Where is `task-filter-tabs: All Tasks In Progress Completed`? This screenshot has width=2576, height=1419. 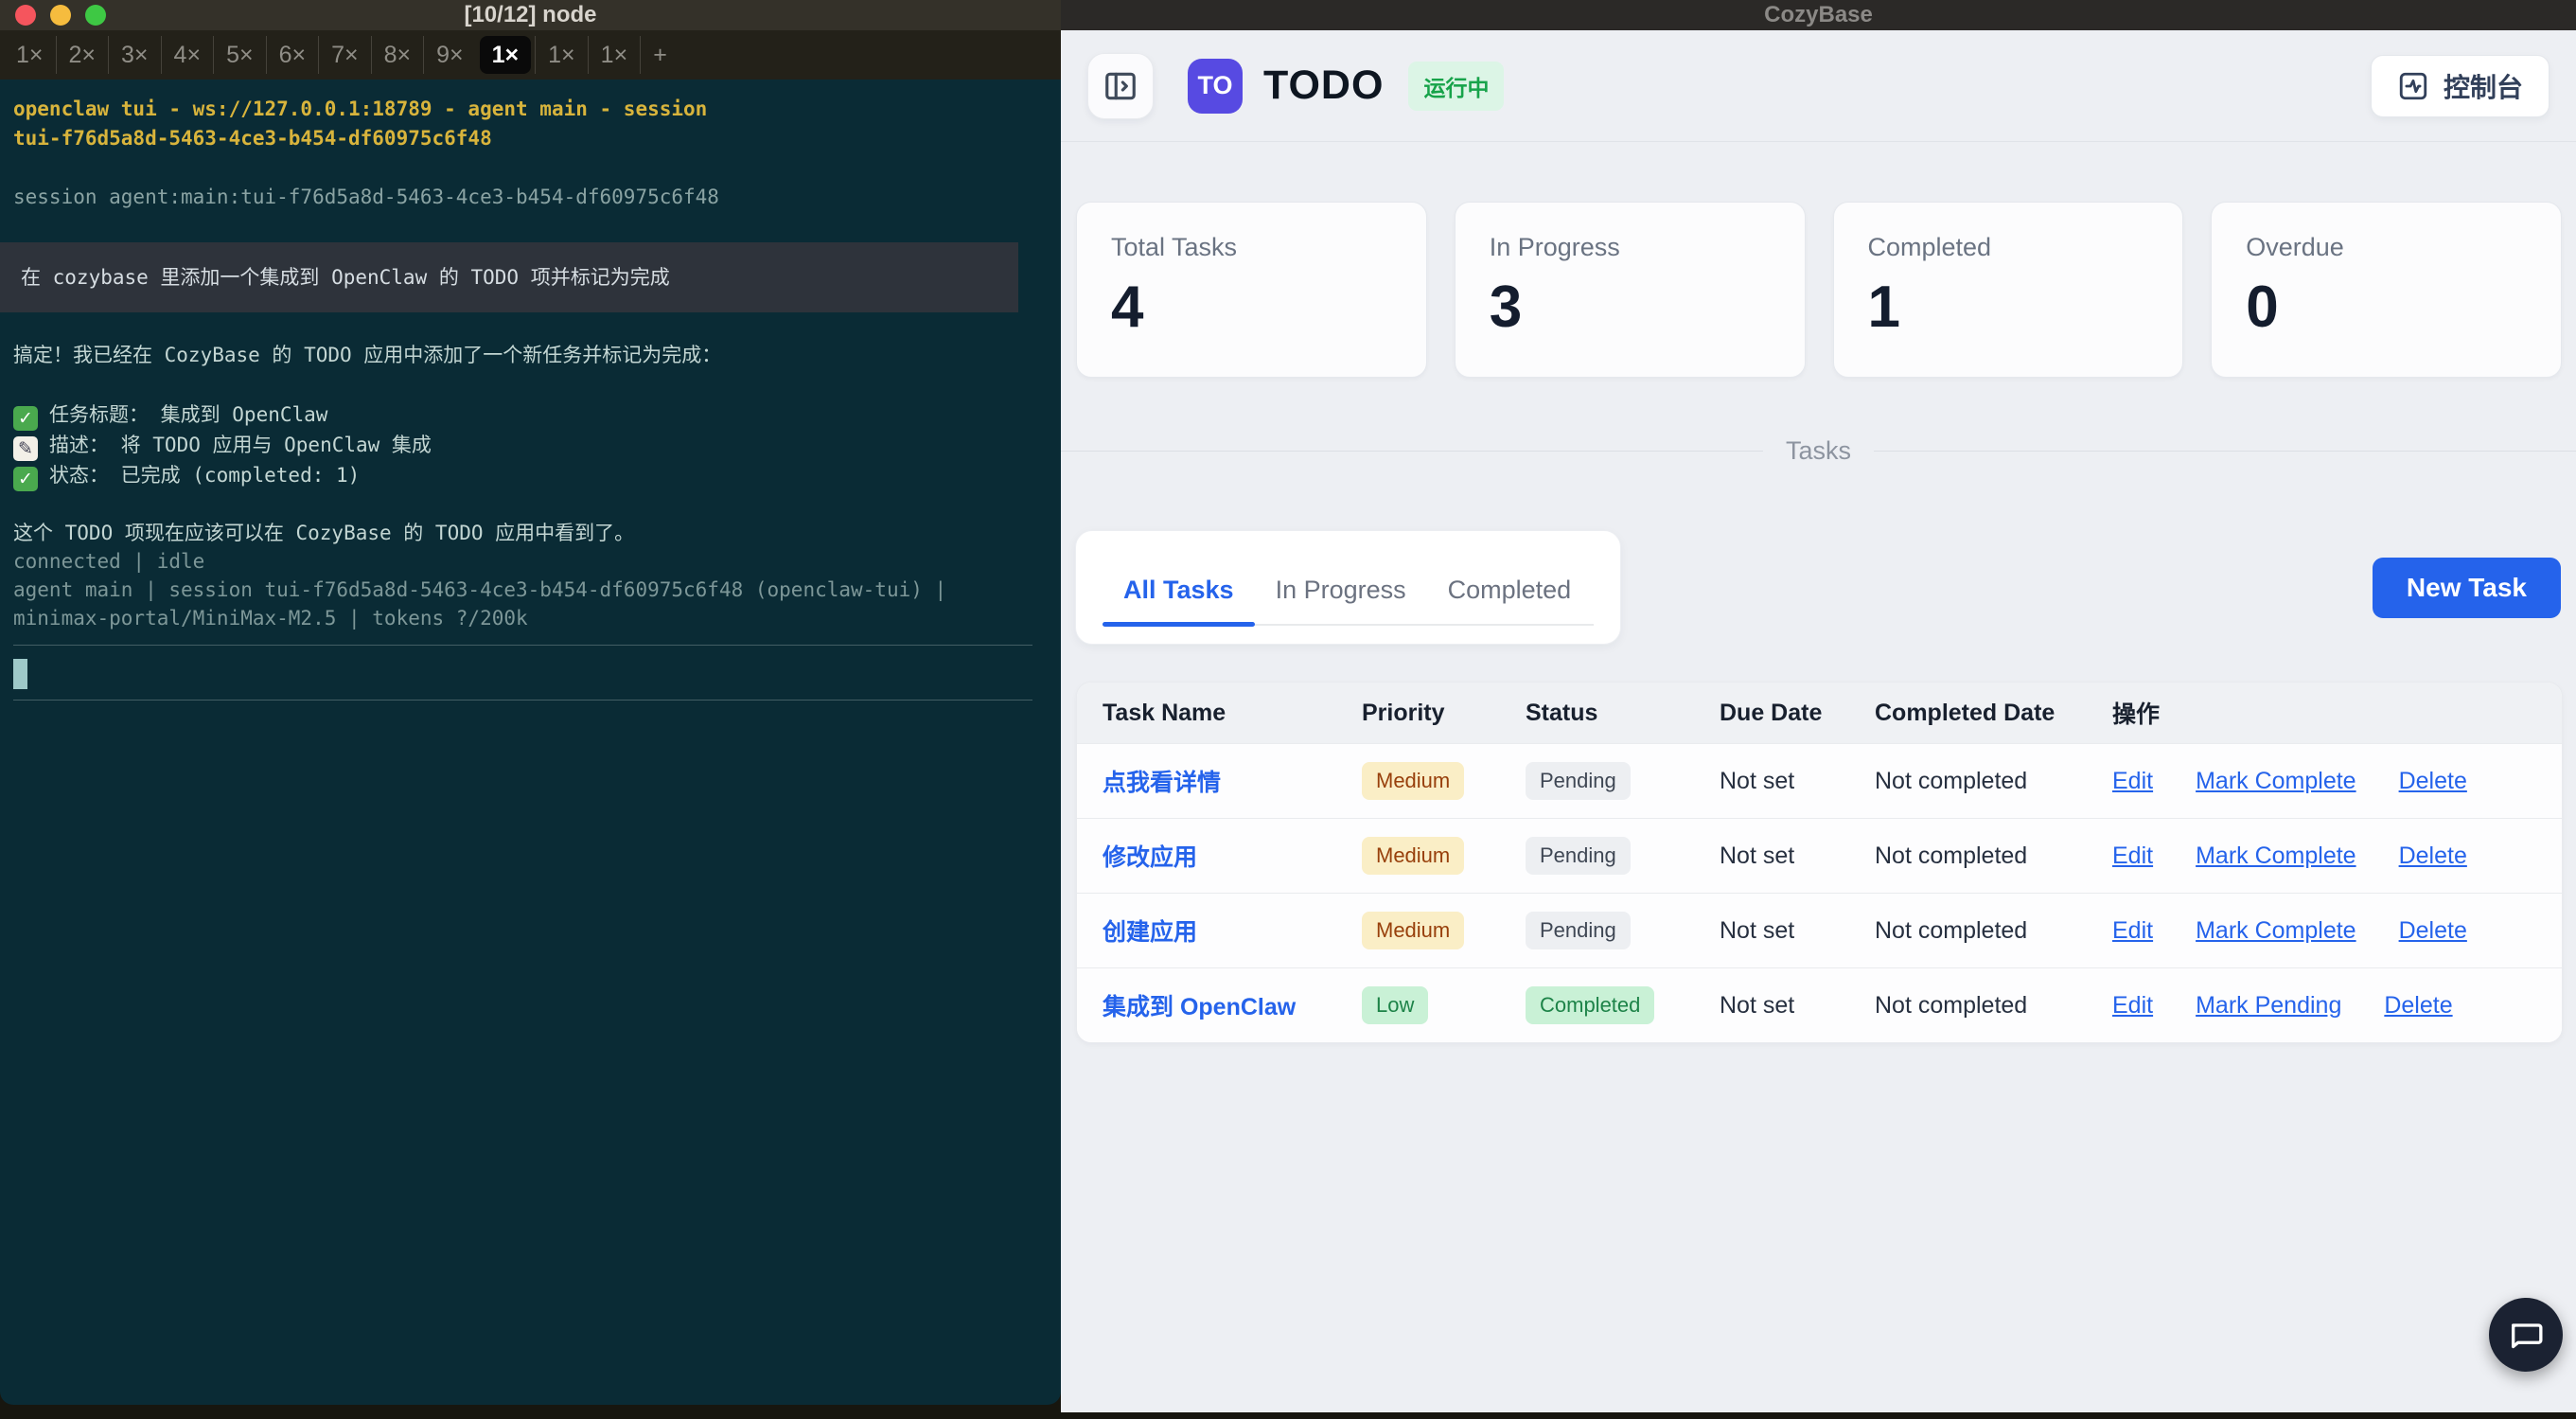
task-filter-tabs: All Tasks In Progress Completed is located at coordinates (1348, 591).